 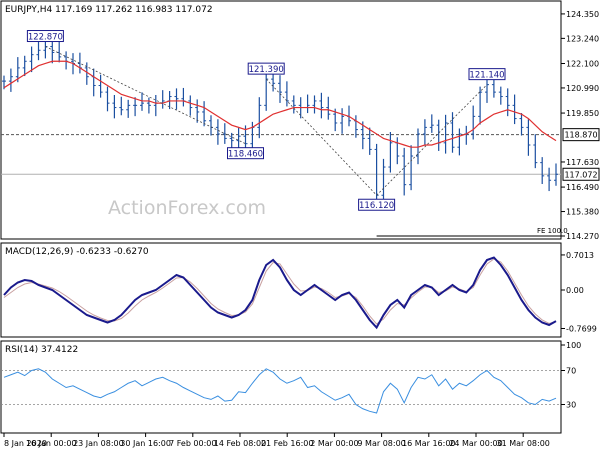 What do you see at coordinates (187, 208) in the screenshot?
I see `watermark: ActionForex.com` at bounding box center [187, 208].